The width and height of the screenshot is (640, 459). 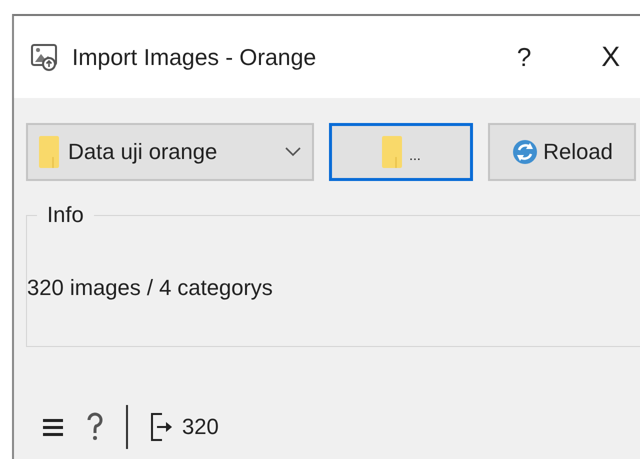 I want to click on output-icon, so click(x=162, y=427).